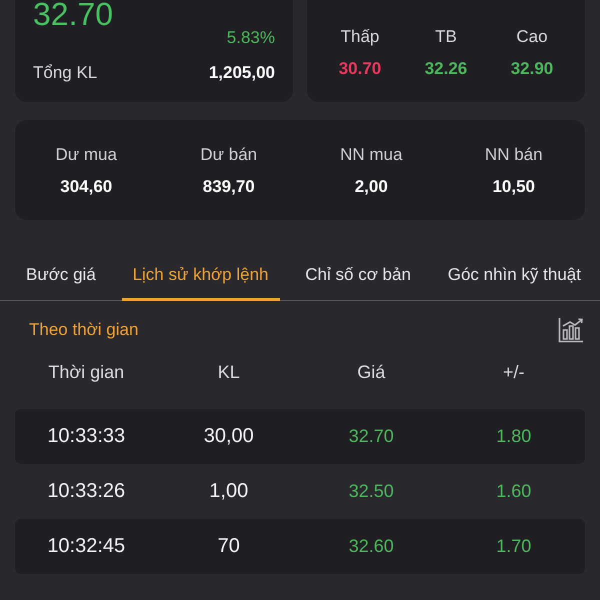 The height and width of the screenshot is (600, 600). I want to click on tab: Góc nhìn kỹ thuật, so click(514, 270).